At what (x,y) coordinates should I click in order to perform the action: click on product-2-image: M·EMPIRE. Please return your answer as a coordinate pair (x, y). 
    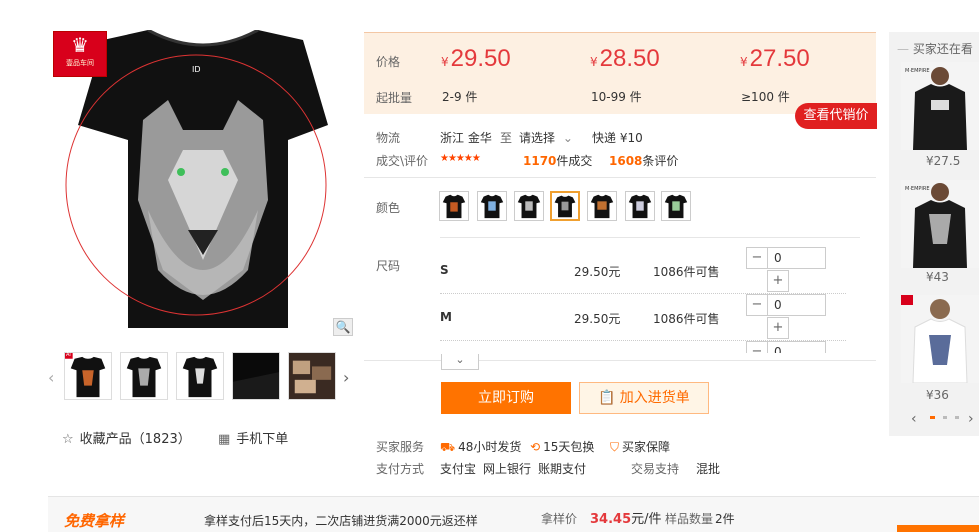
    Looking at the image, I should click on (940, 224).